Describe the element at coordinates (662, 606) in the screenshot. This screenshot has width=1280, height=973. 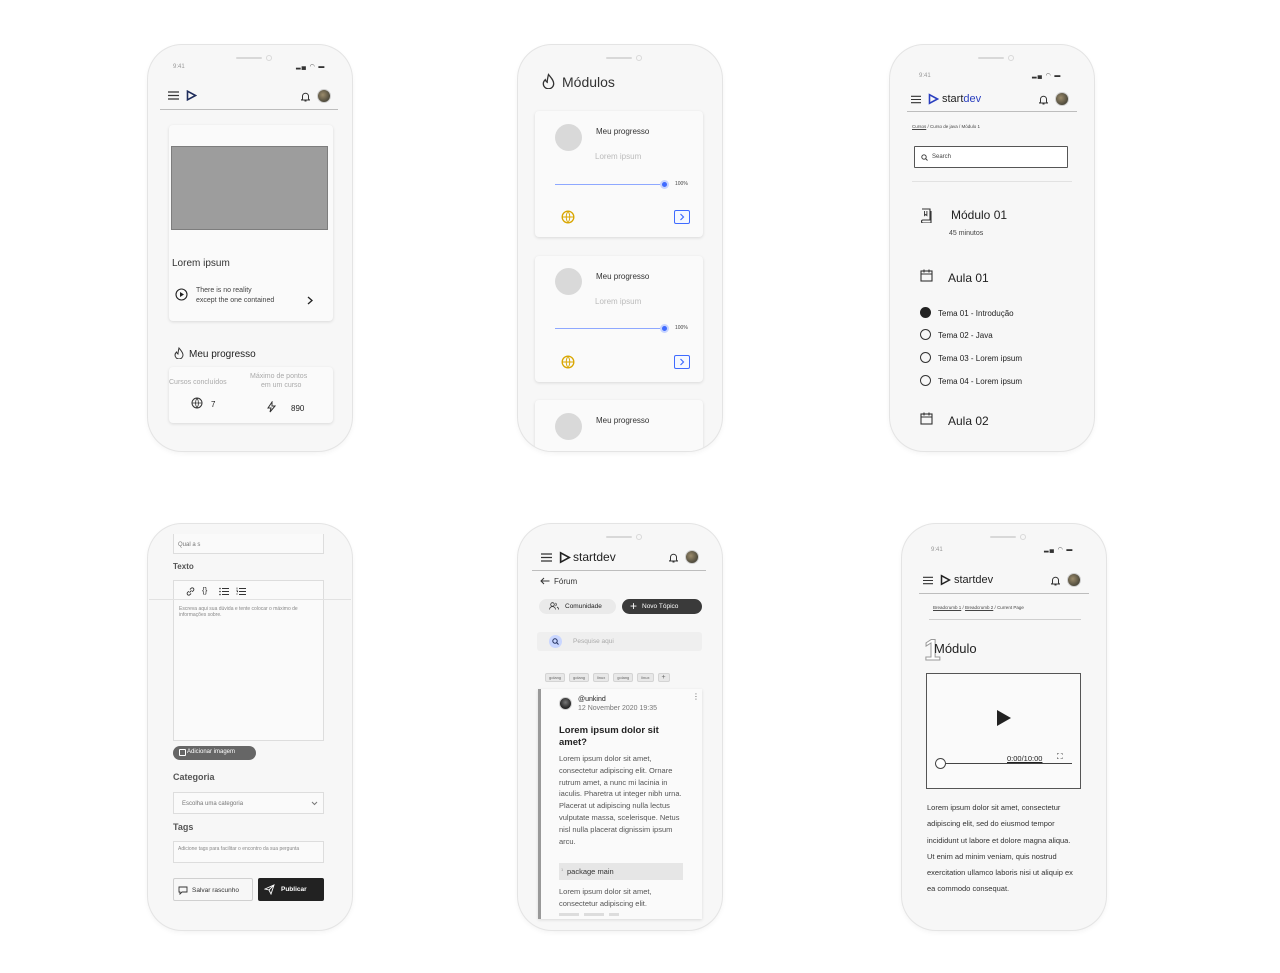
I see `new-topic-button: + Novo Tópico` at that location.